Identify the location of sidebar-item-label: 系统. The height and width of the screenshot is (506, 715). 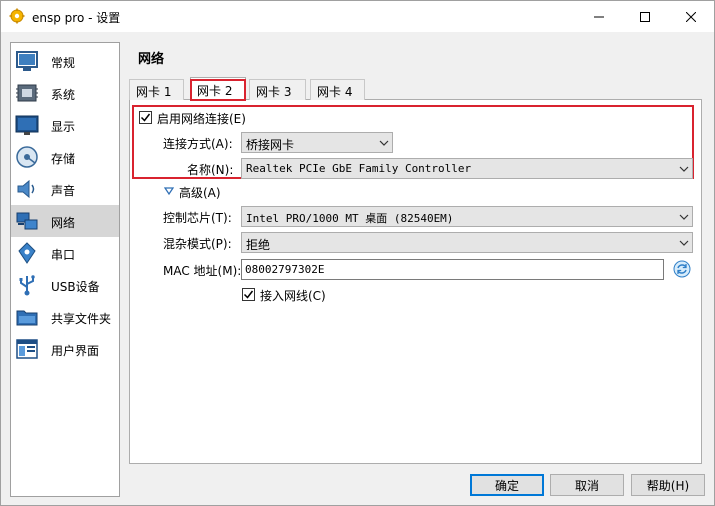
(63, 95).